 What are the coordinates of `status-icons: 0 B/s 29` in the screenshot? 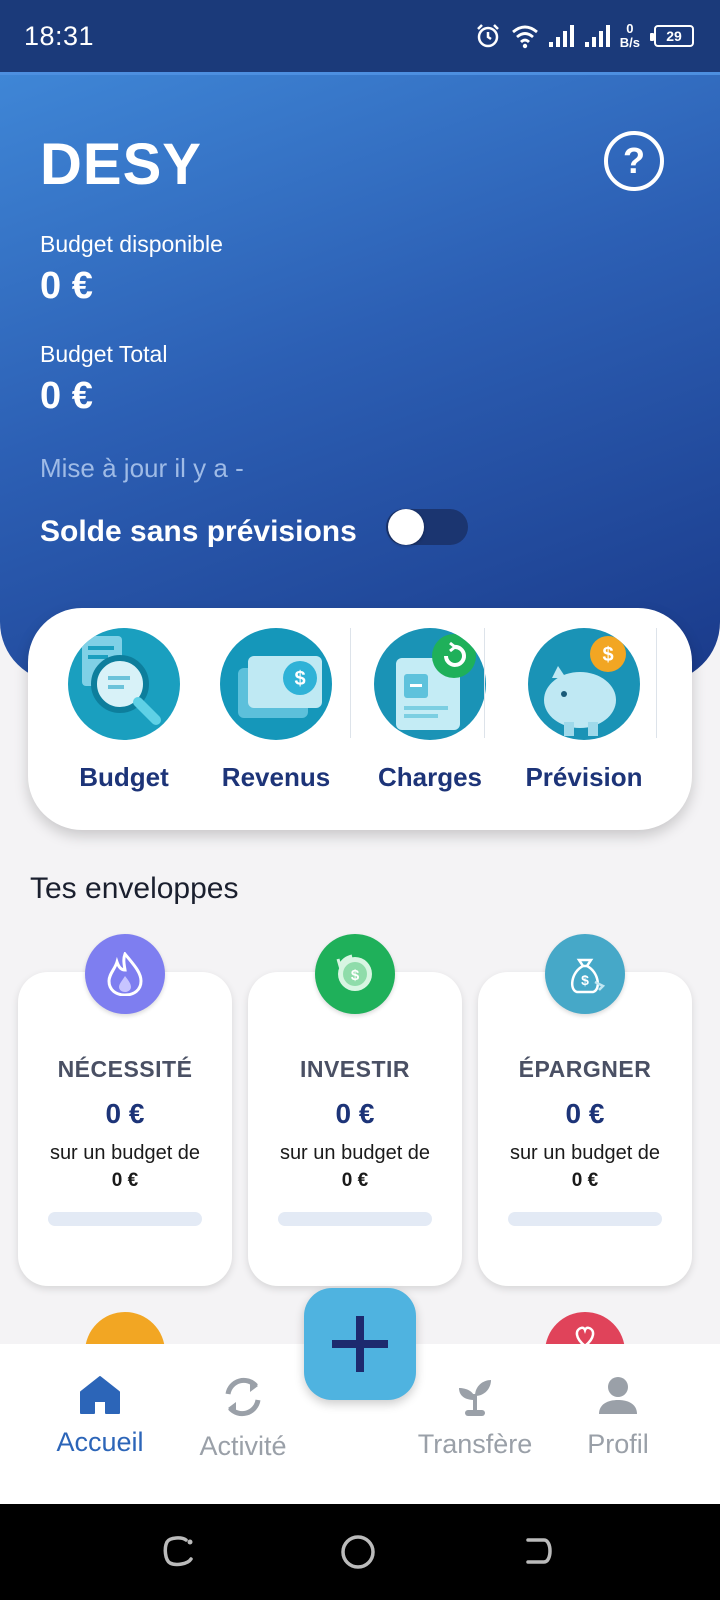 It's located at (584, 36).